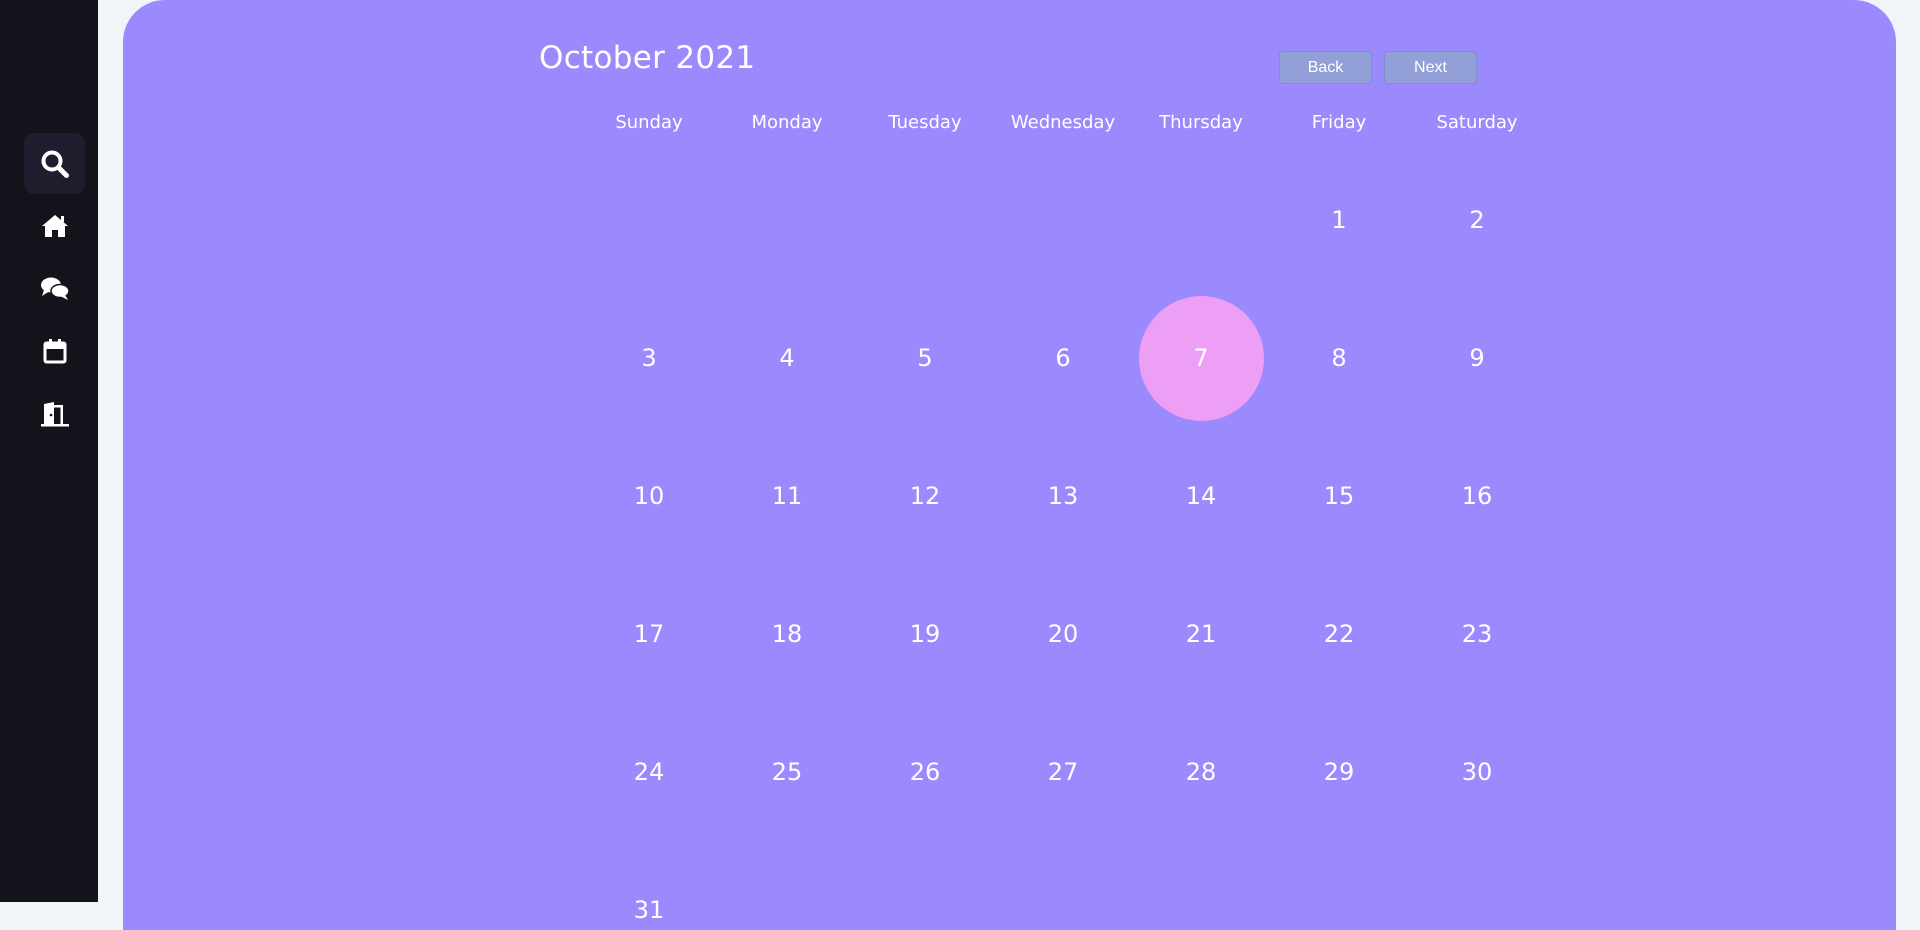 The width and height of the screenshot is (1920, 930). Describe the element at coordinates (649, 910) in the screenshot. I see `day-cell: 31` at that location.